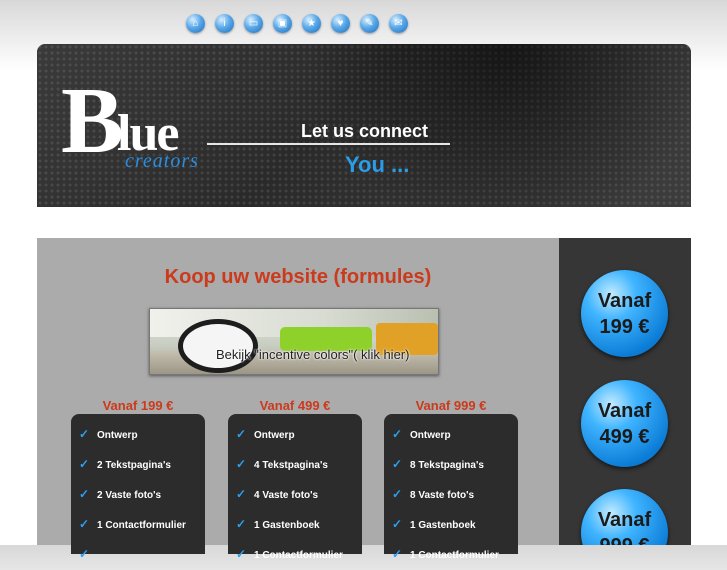 Image resolution: width=727 pixels, height=570 pixels. What do you see at coordinates (311, 23) in the screenshot?
I see `star-icon: ★` at bounding box center [311, 23].